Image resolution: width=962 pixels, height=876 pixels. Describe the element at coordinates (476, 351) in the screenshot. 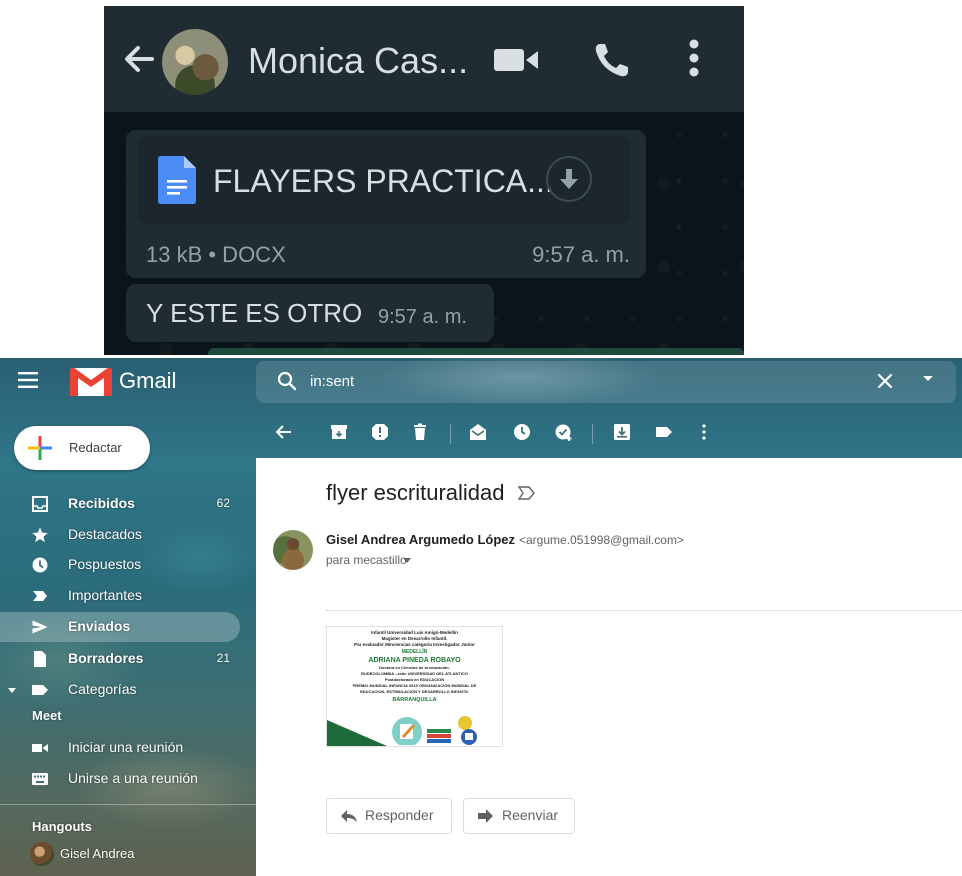

I see `outgoing-message-edge` at that location.